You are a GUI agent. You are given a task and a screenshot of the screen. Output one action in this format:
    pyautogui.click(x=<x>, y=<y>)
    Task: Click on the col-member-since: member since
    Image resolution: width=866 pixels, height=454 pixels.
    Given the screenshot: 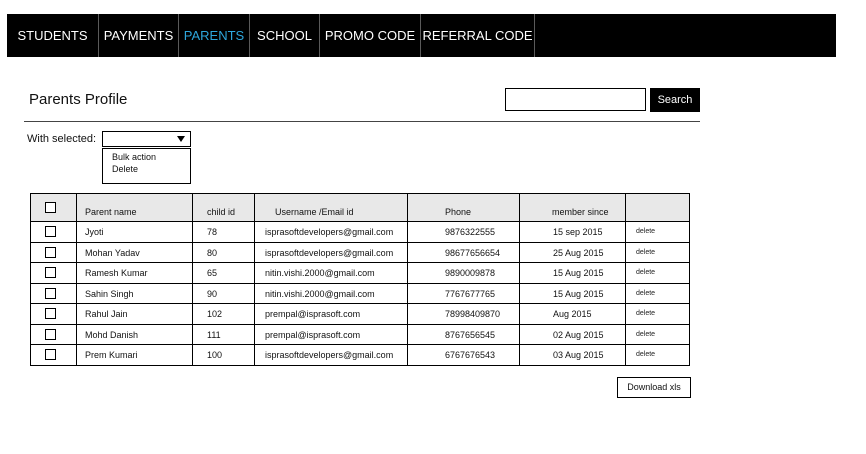 What is the action you would take?
    pyautogui.click(x=580, y=212)
    